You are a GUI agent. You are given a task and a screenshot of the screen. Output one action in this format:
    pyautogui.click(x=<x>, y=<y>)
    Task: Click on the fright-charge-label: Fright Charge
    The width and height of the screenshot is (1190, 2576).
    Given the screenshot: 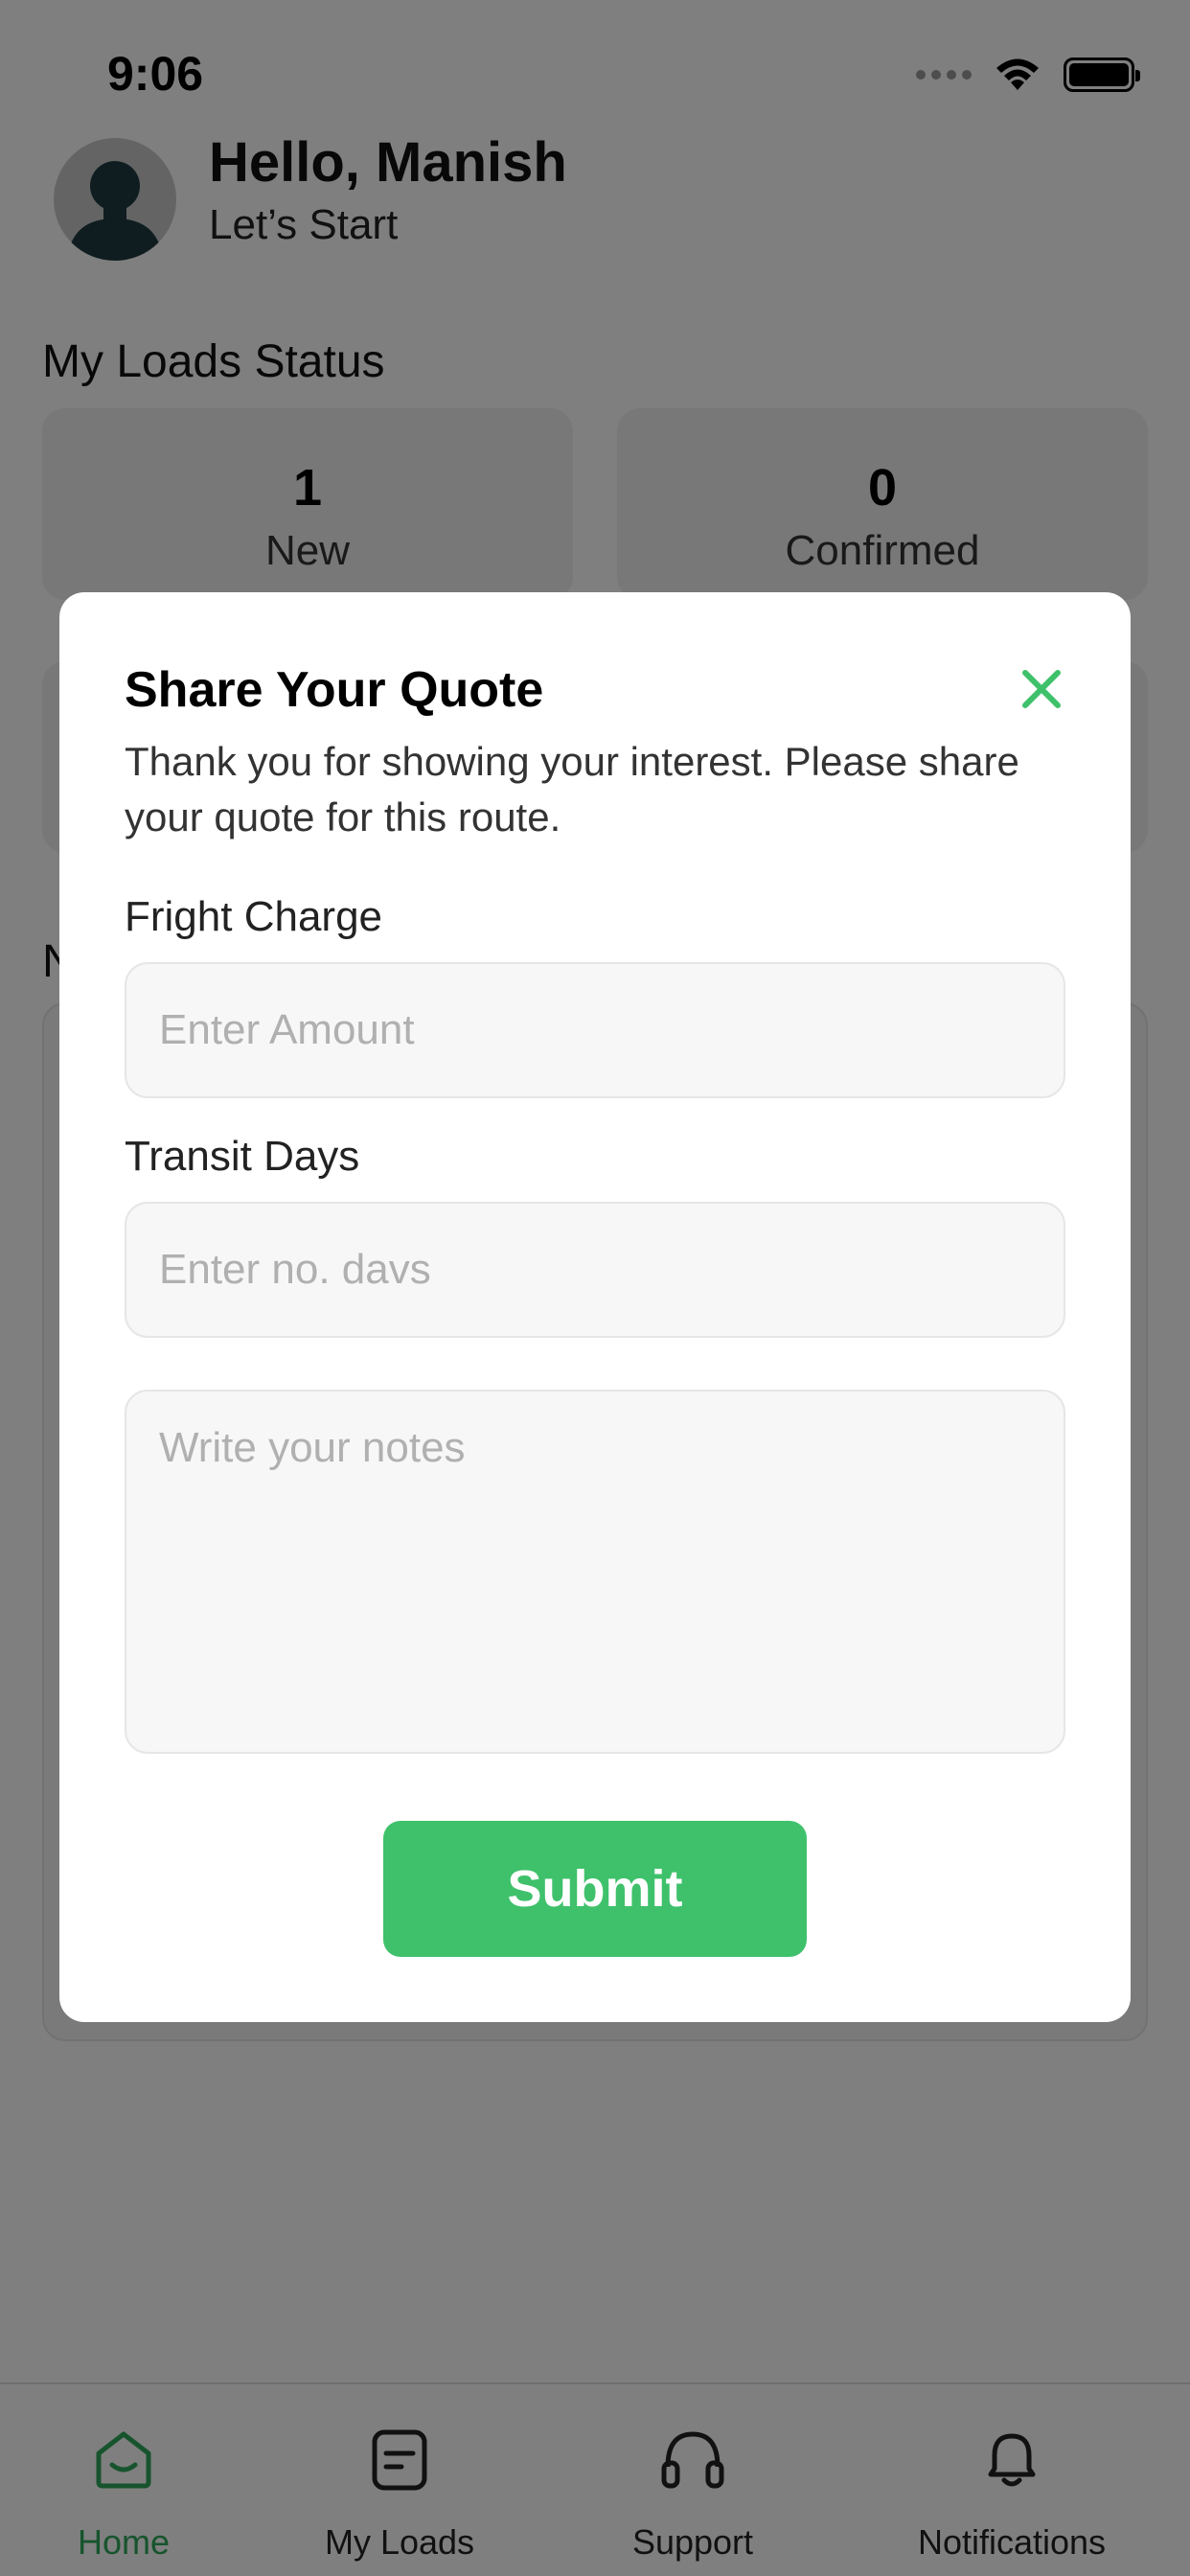 What is the action you would take?
    pyautogui.click(x=254, y=916)
    